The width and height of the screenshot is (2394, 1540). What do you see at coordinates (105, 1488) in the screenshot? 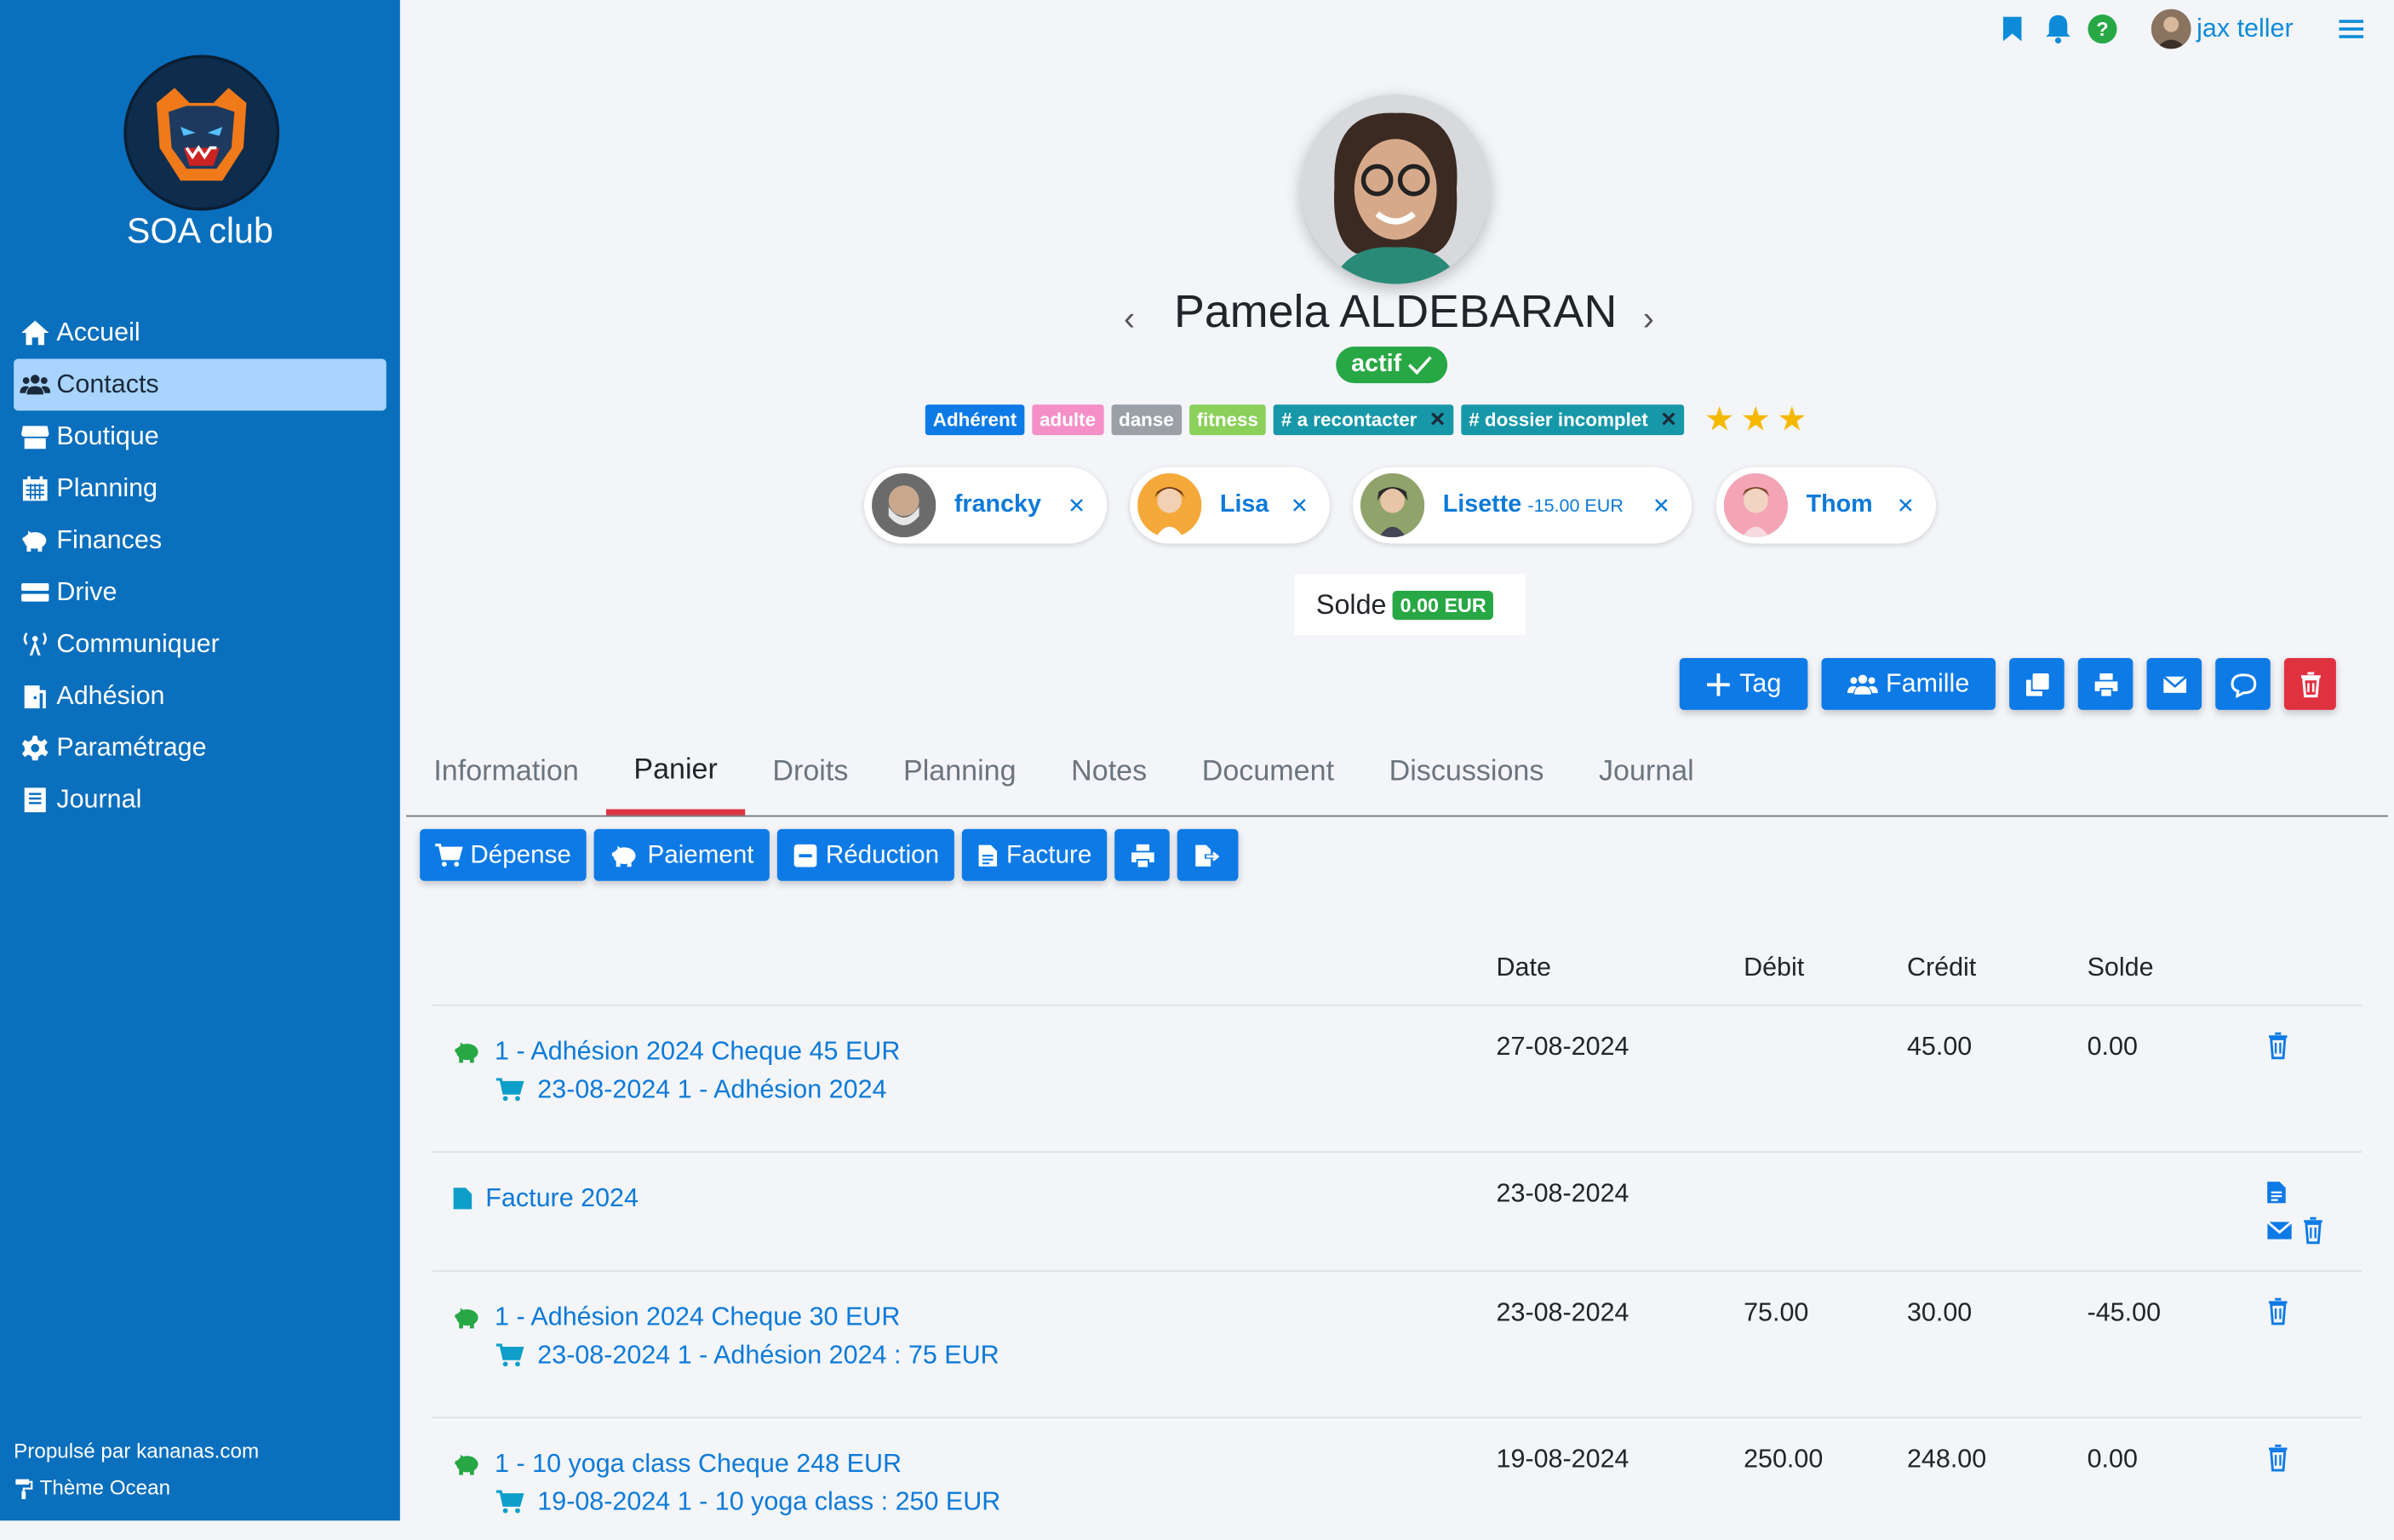
I see `theme-label: Thème Ocean` at bounding box center [105, 1488].